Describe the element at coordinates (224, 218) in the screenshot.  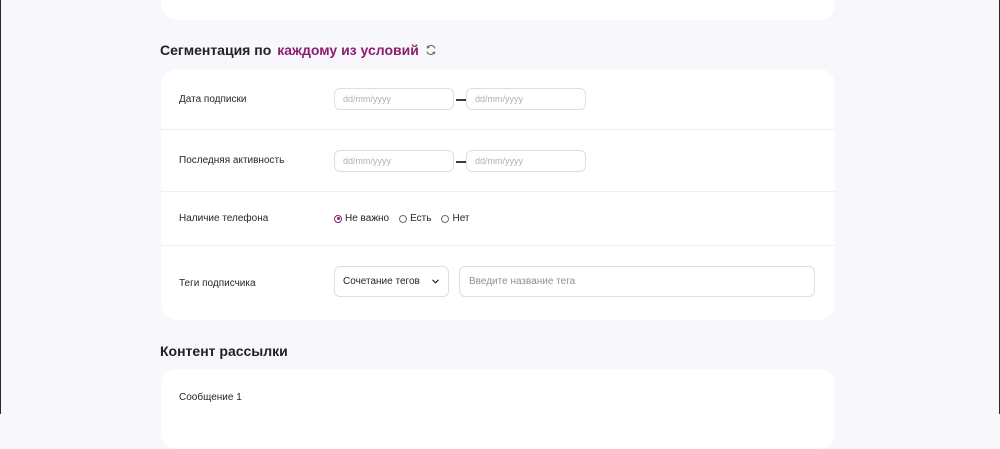
I see `phone-label: Наличие телефона` at that location.